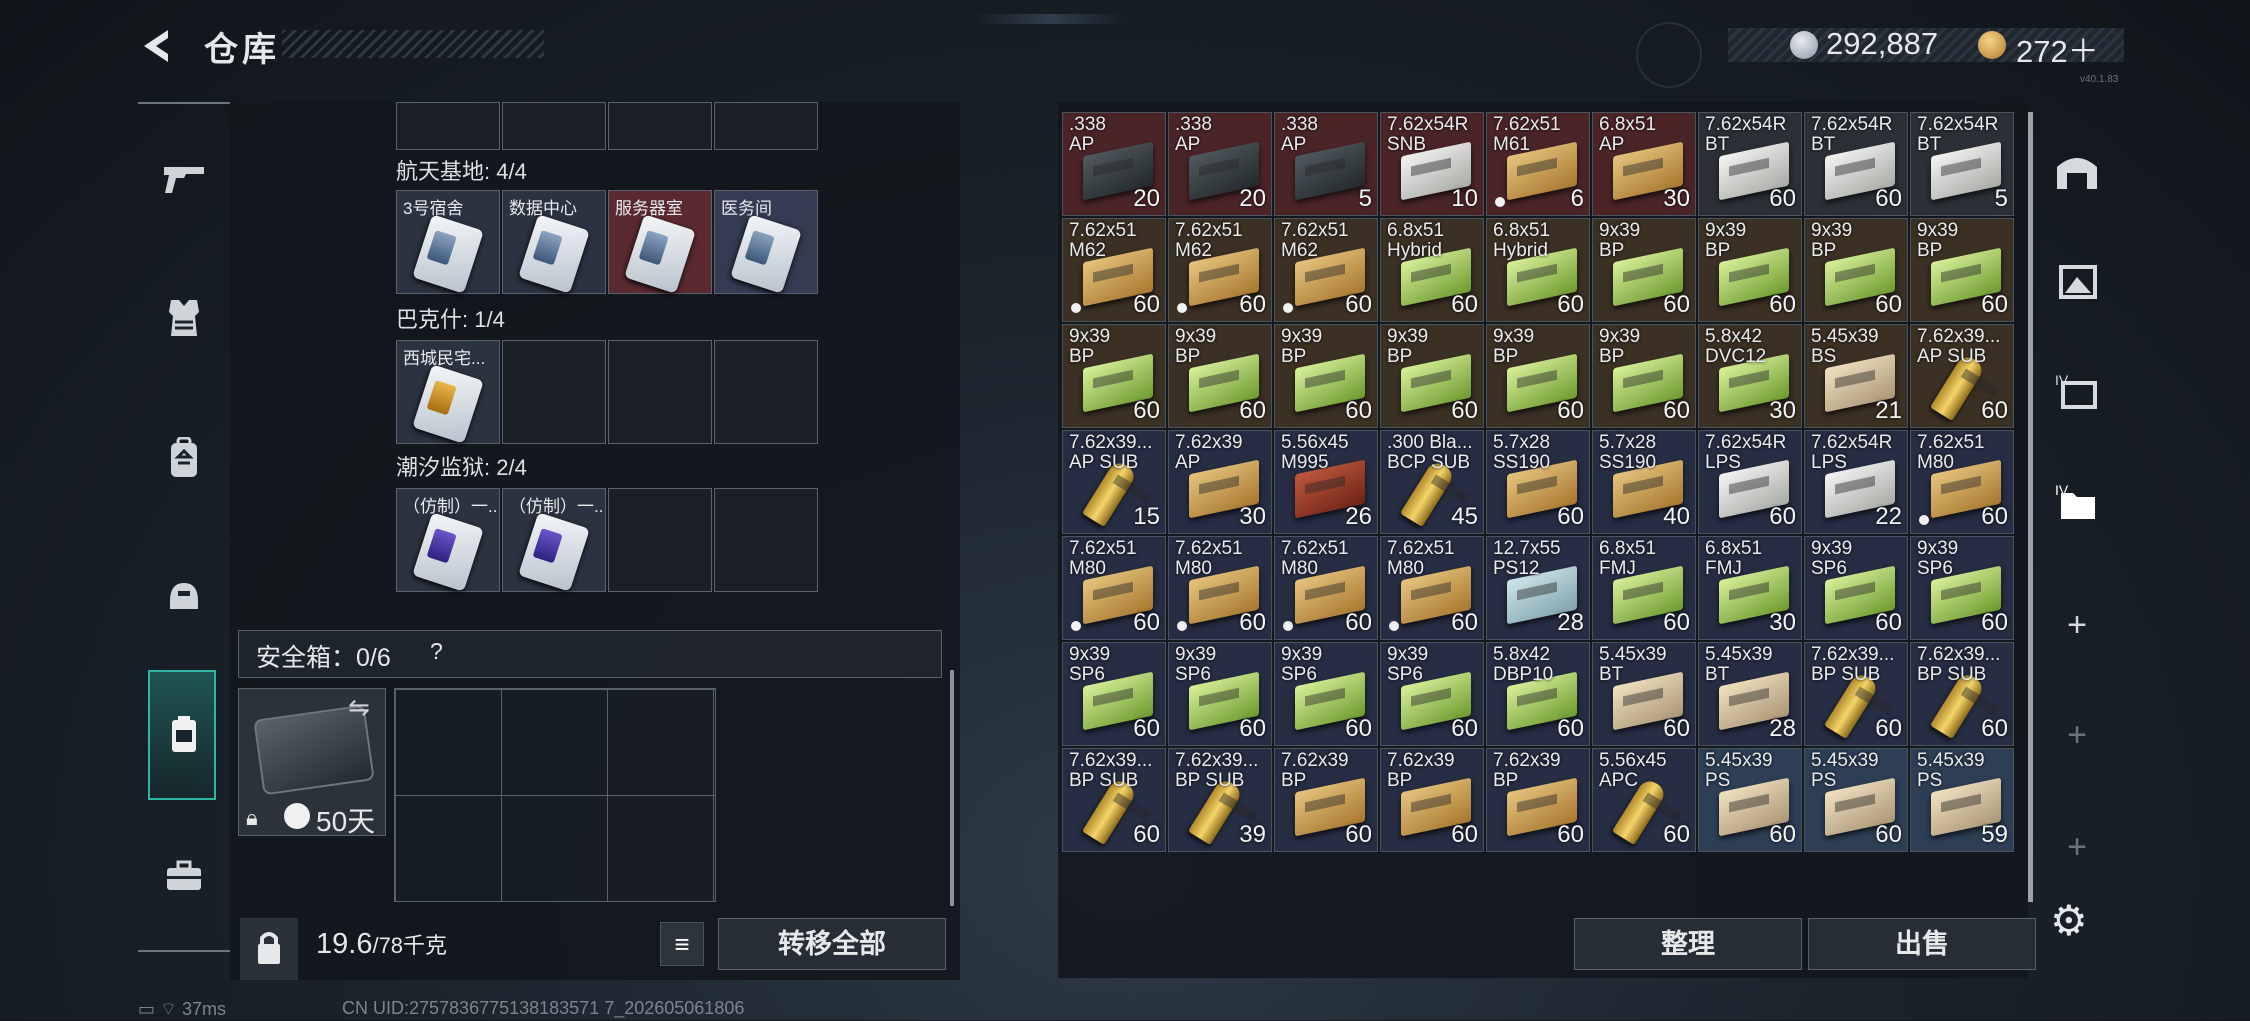  What do you see at coordinates (832, 944) in the screenshot?
I see `transfer-all-button: 转移全部` at bounding box center [832, 944].